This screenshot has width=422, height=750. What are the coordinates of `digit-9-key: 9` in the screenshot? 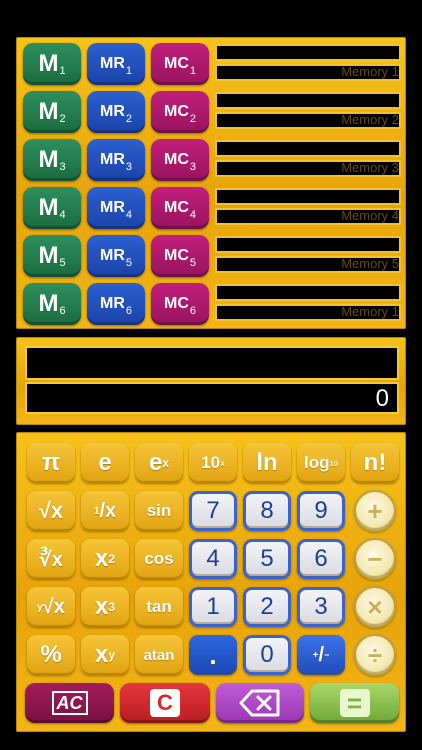 It's located at (321, 511).